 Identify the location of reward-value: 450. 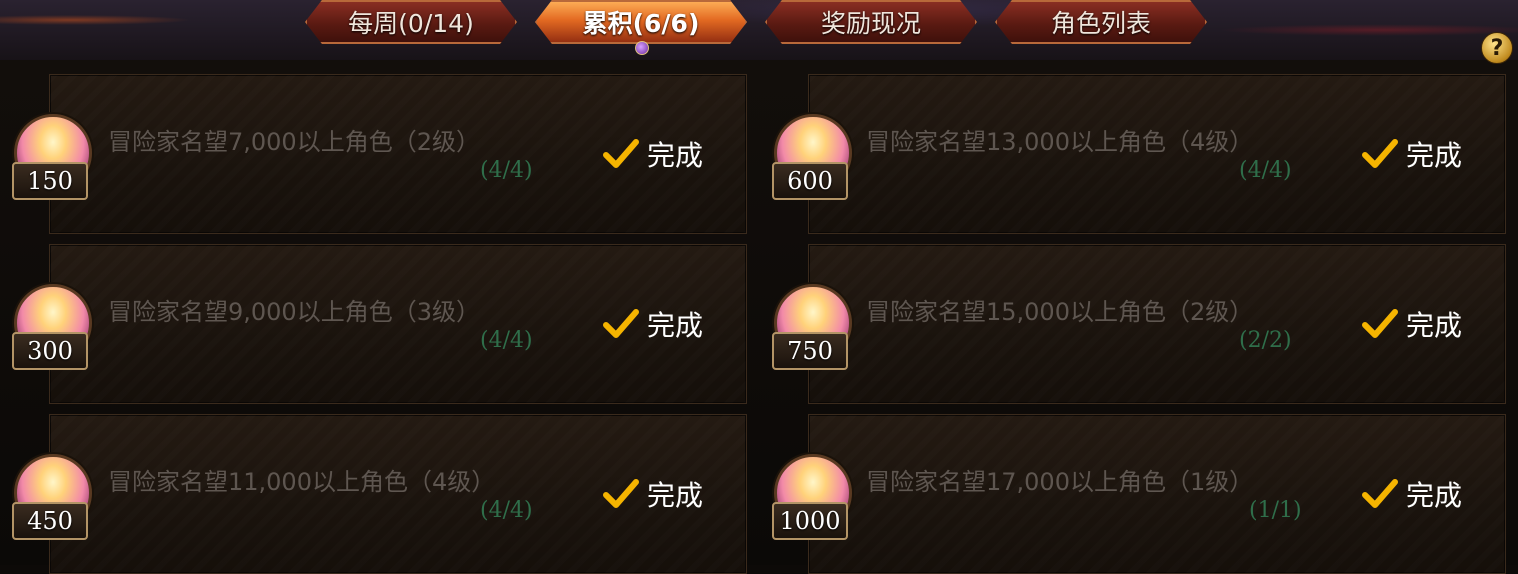
(50, 521).